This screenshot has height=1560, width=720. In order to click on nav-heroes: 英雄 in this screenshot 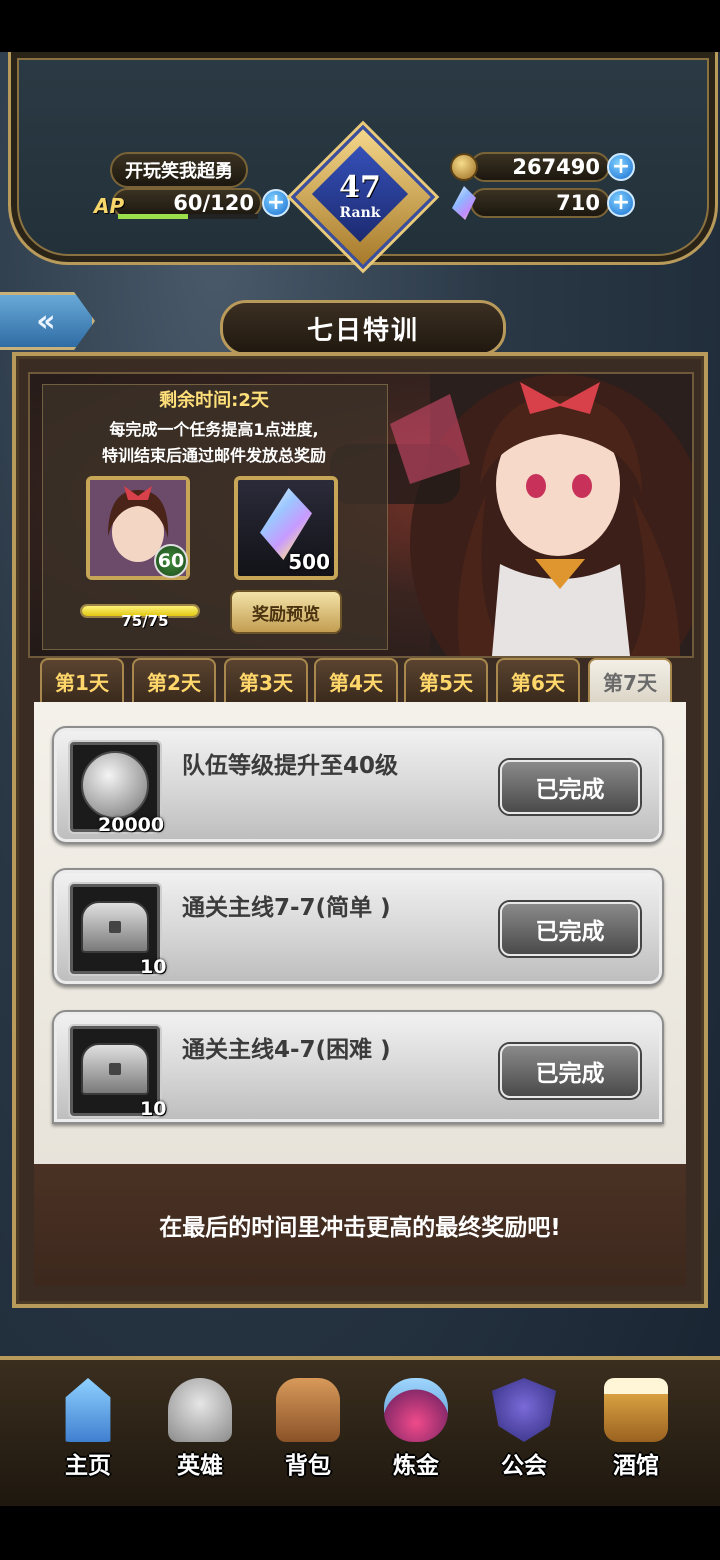, I will do `click(200, 1426)`.